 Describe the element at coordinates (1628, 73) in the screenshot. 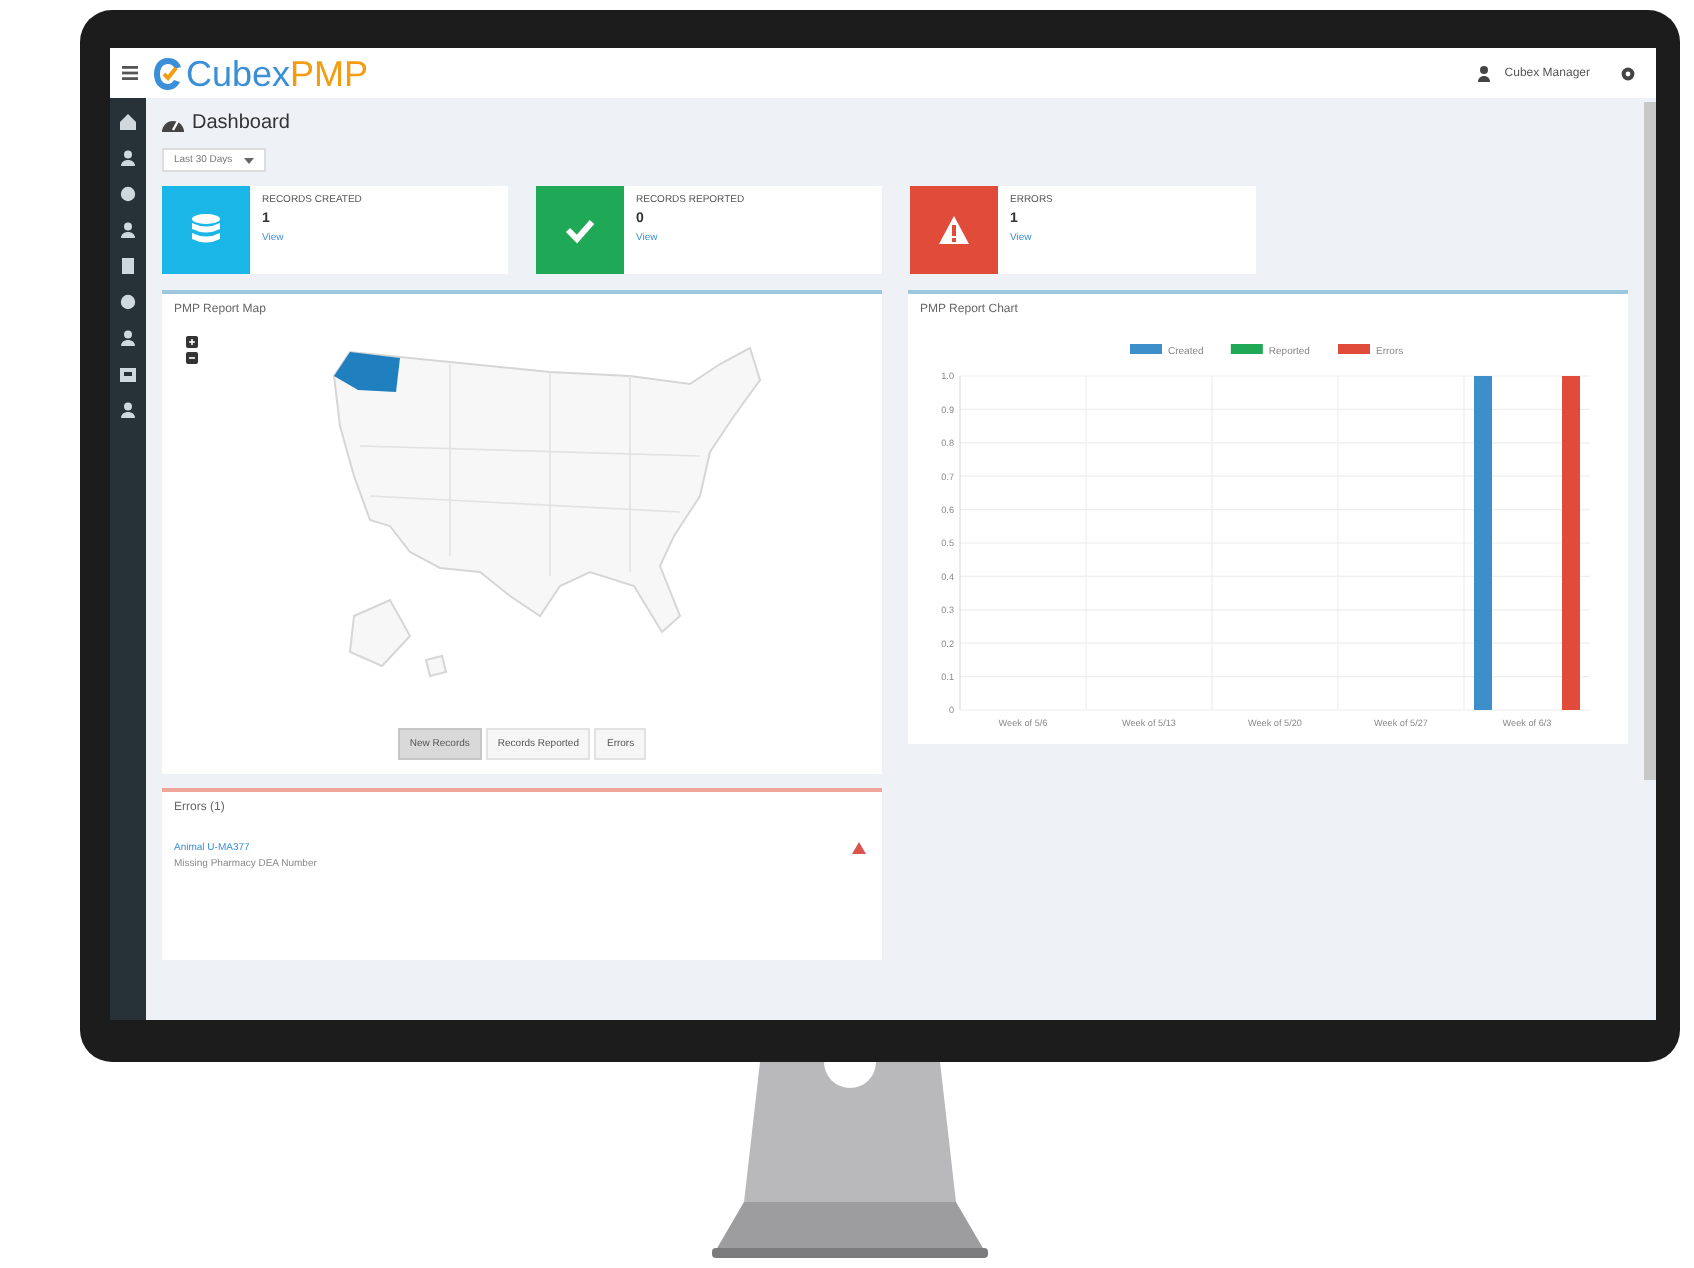

I see `settings-icon` at that location.